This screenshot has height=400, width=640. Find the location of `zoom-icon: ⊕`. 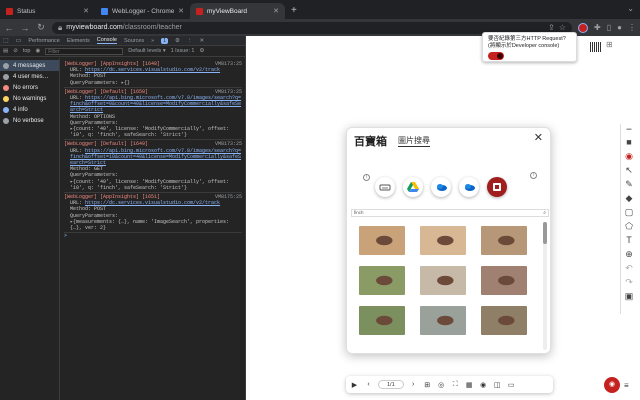

zoom-icon: ⊕ is located at coordinates (629, 254).